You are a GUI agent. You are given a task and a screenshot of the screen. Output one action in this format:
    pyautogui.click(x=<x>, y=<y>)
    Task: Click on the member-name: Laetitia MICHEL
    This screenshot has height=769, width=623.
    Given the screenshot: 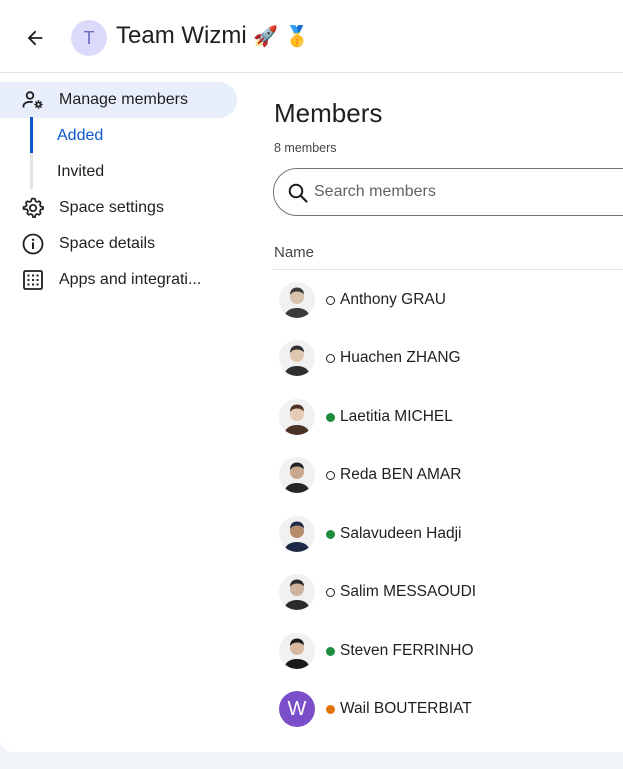 What is the action you would take?
    pyautogui.click(x=396, y=416)
    